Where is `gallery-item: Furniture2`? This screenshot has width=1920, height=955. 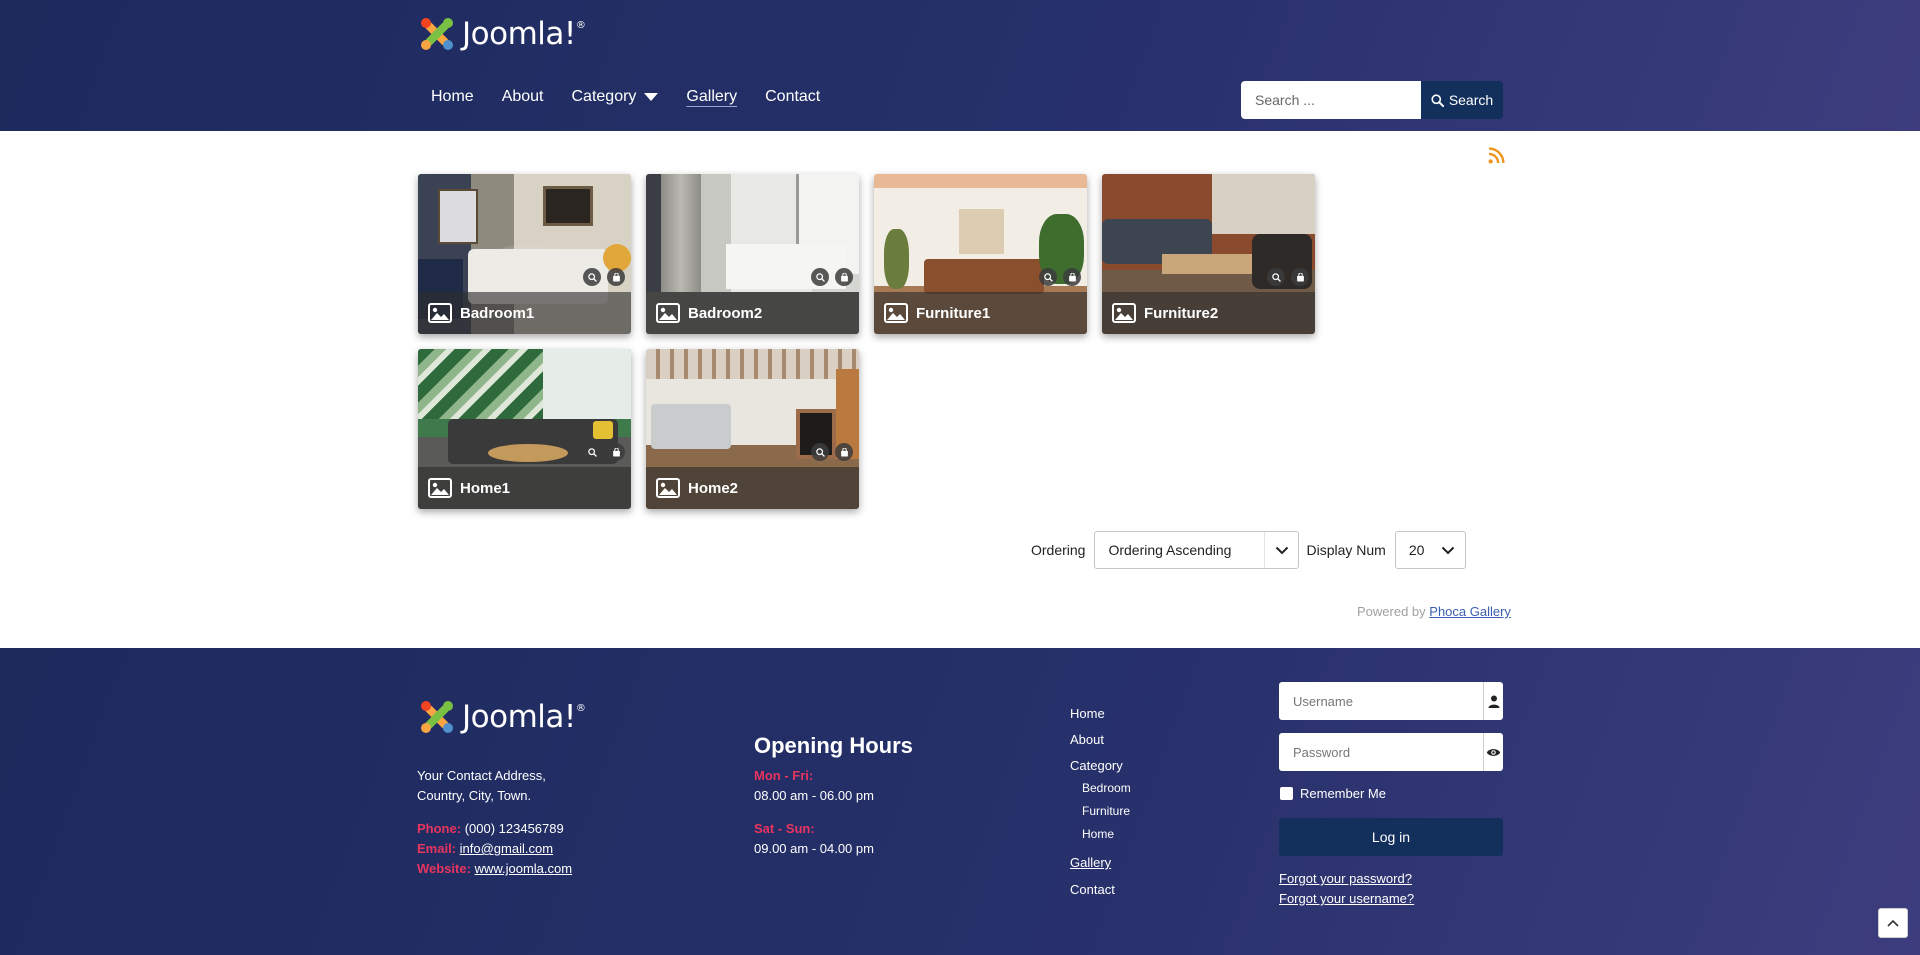
gallery-item: Furniture2 is located at coordinates (1208, 254).